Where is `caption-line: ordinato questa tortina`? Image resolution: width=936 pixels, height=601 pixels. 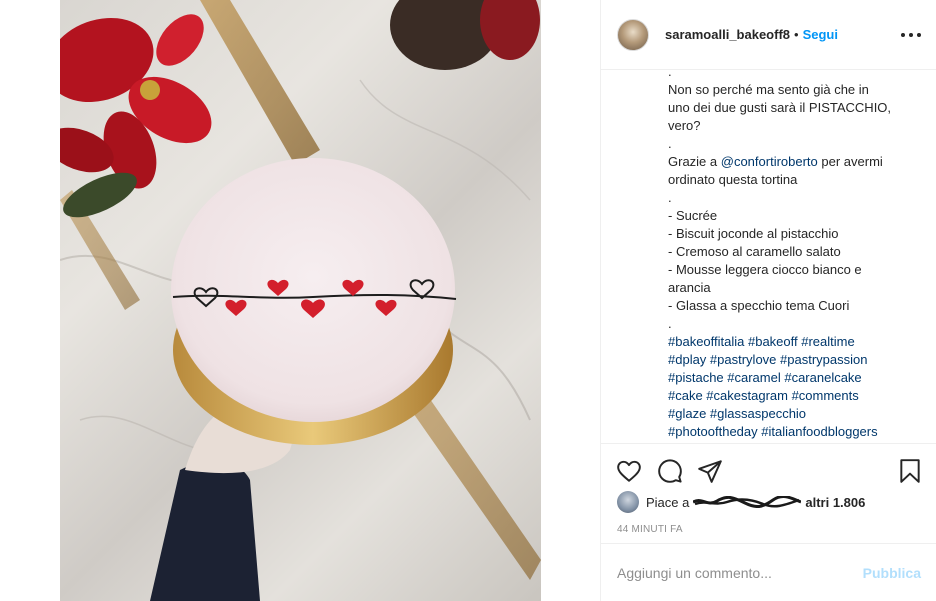 caption-line: ordinato questa tortina is located at coordinates (733, 179).